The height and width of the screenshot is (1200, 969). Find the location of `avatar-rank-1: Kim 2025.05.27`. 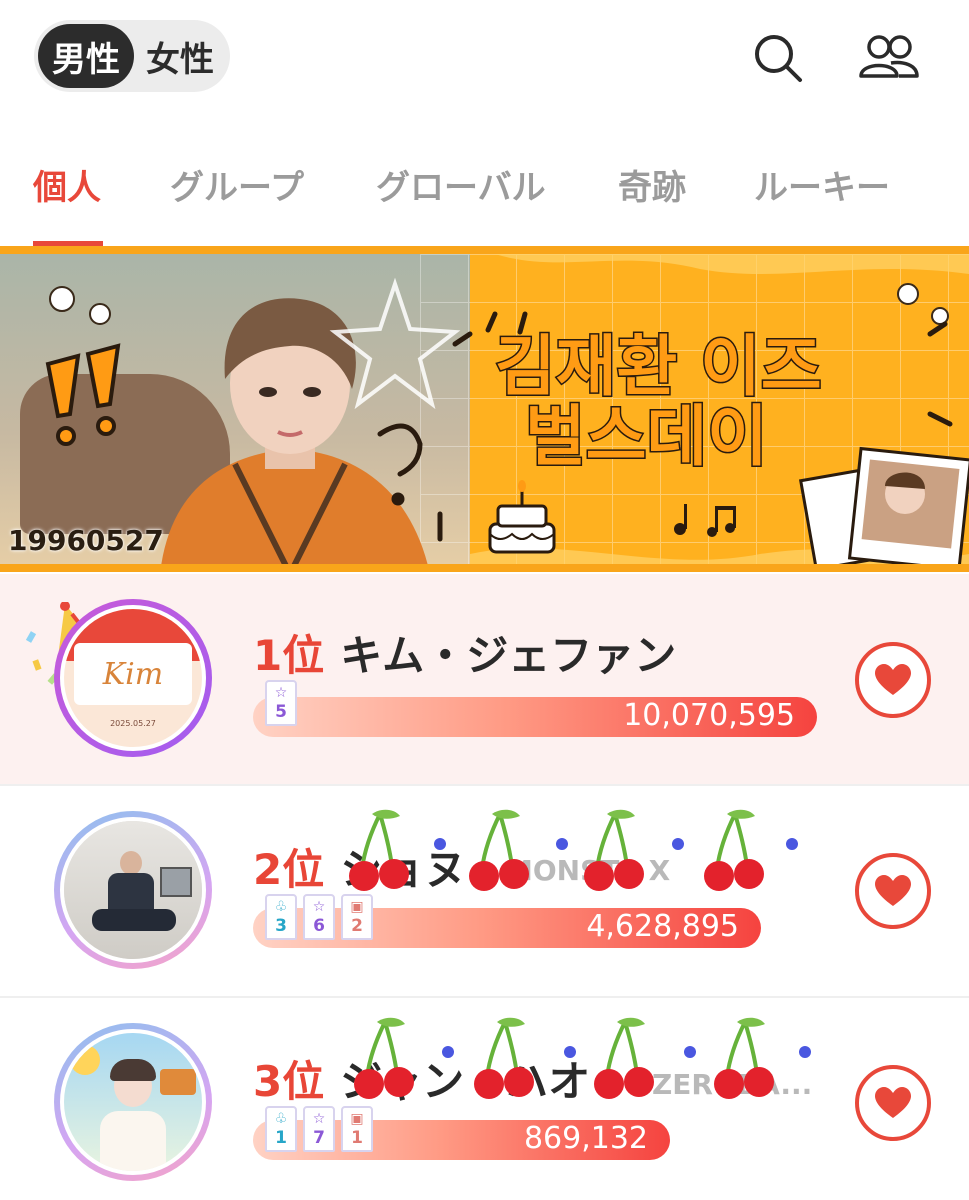

avatar-rank-1: Kim 2025.05.27 is located at coordinates (133, 678).